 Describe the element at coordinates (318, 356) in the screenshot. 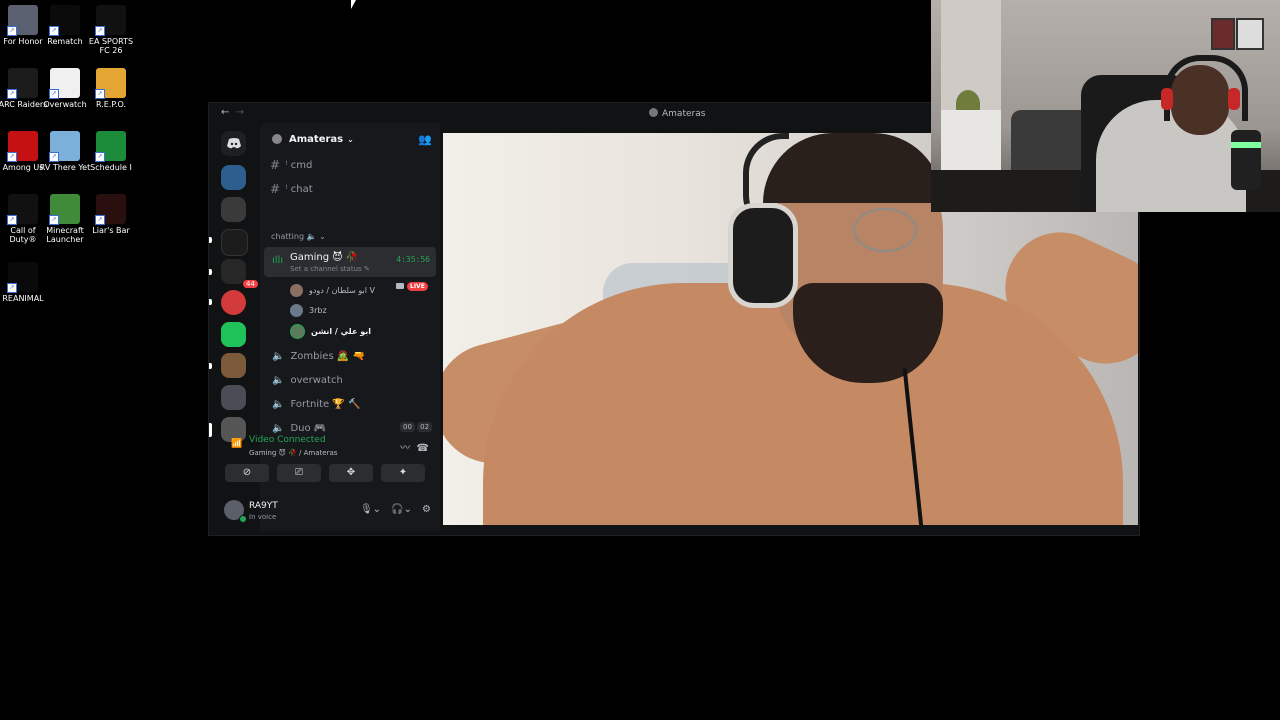

I see `voice-channel-zombies: 🔈 Zombies 🧟 🔫` at that location.